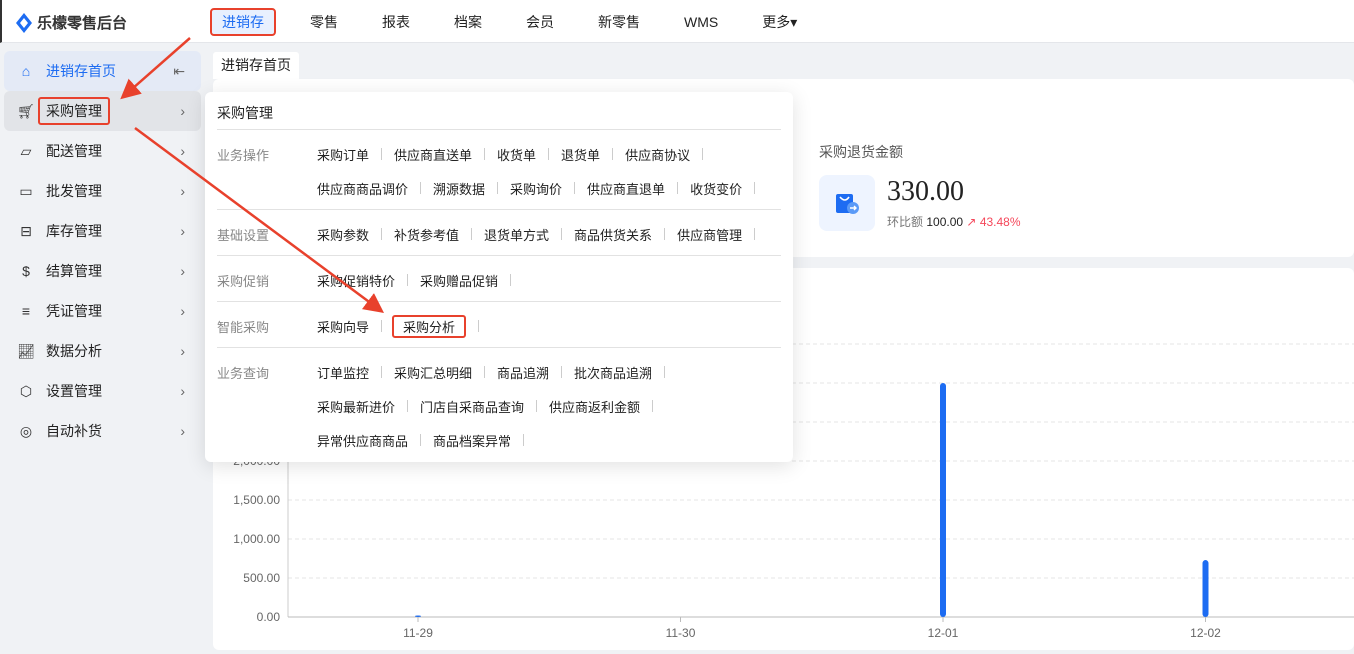  Describe the element at coordinates (102, 231) in the screenshot. I see `sidebar-item: ⊟ 库存管理 ›` at that location.